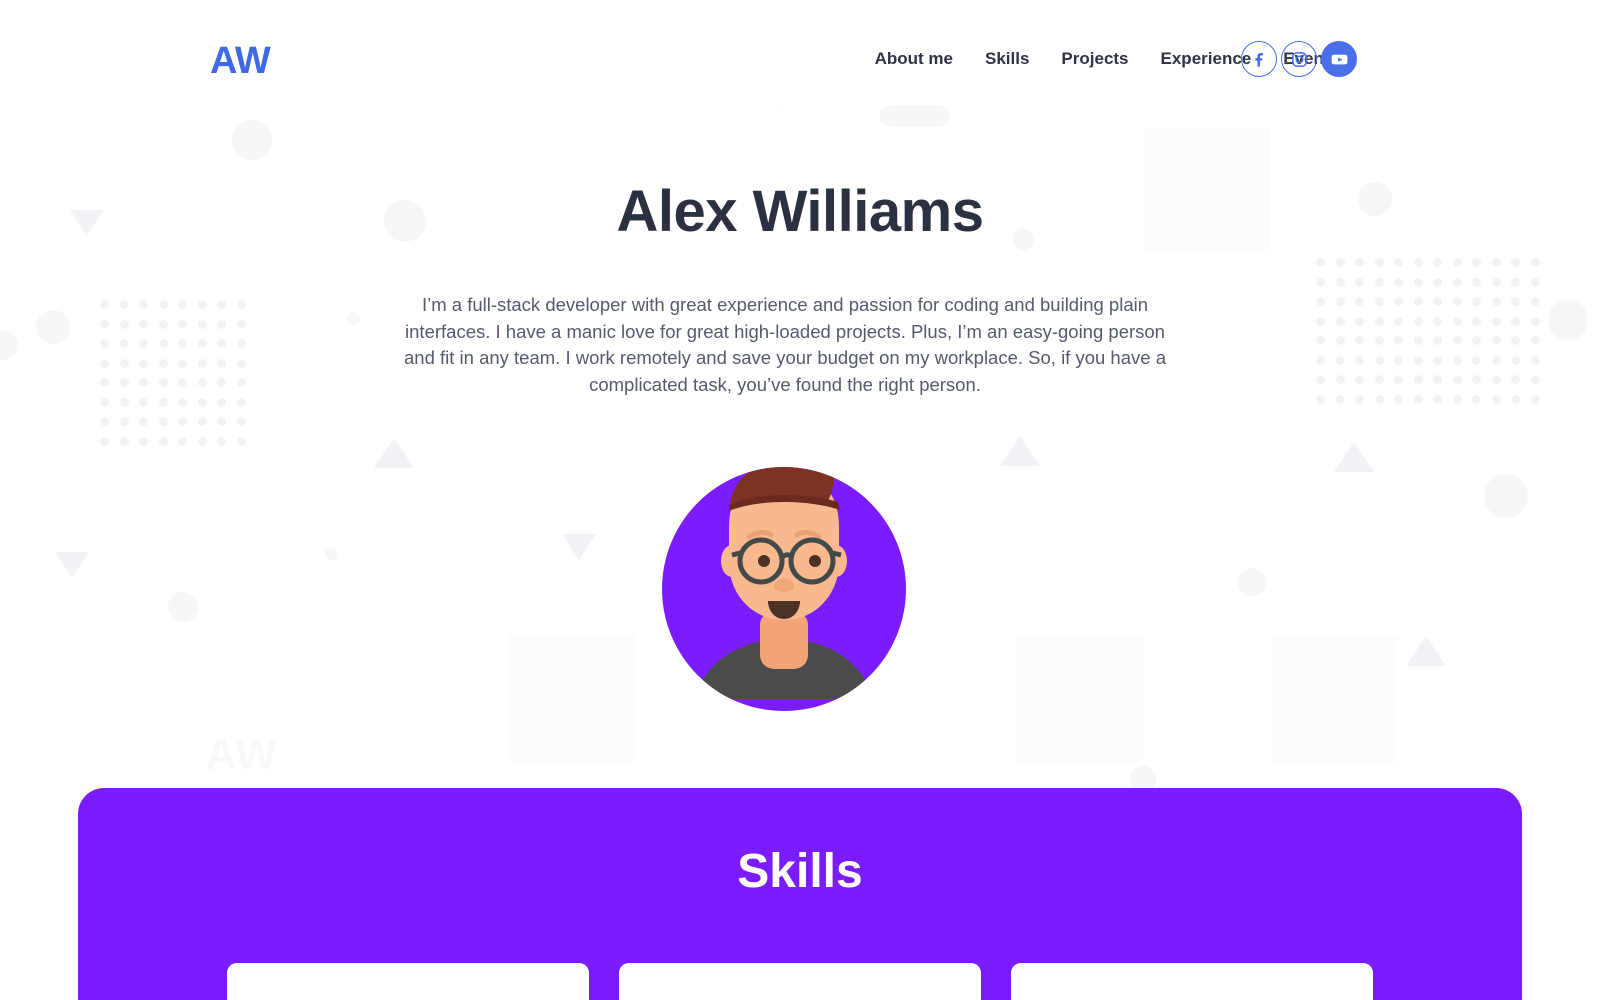 The height and width of the screenshot is (1000, 1600). What do you see at coordinates (1339, 59) in the screenshot?
I see `youtube-icon` at bounding box center [1339, 59].